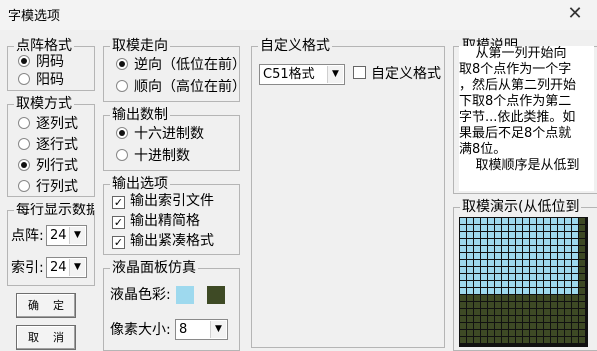 The width and height of the screenshot is (597, 351). Describe the element at coordinates (118, 222) in the screenshot. I see `checkbox-icon: ✓` at that location.